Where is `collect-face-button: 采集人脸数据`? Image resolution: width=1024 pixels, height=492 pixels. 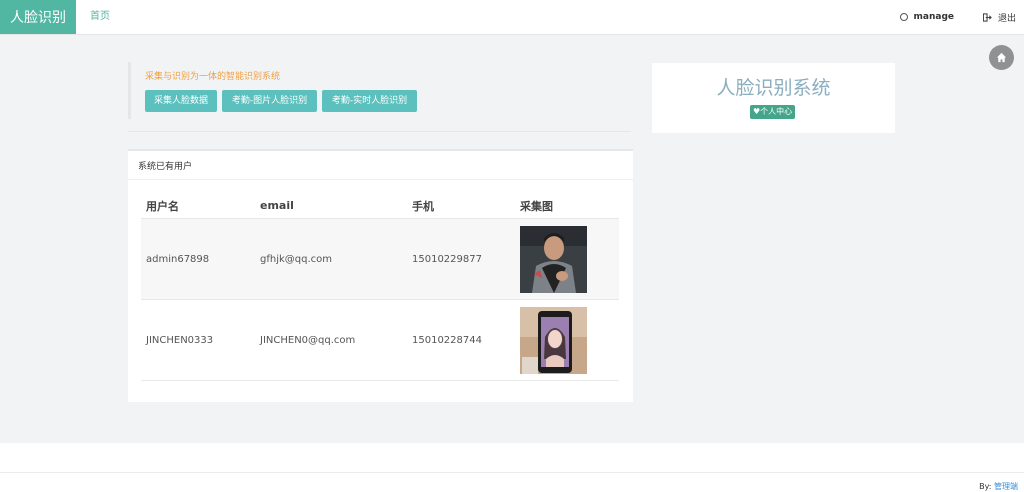
collect-face-button: 采集人脸数据 is located at coordinates (181, 101).